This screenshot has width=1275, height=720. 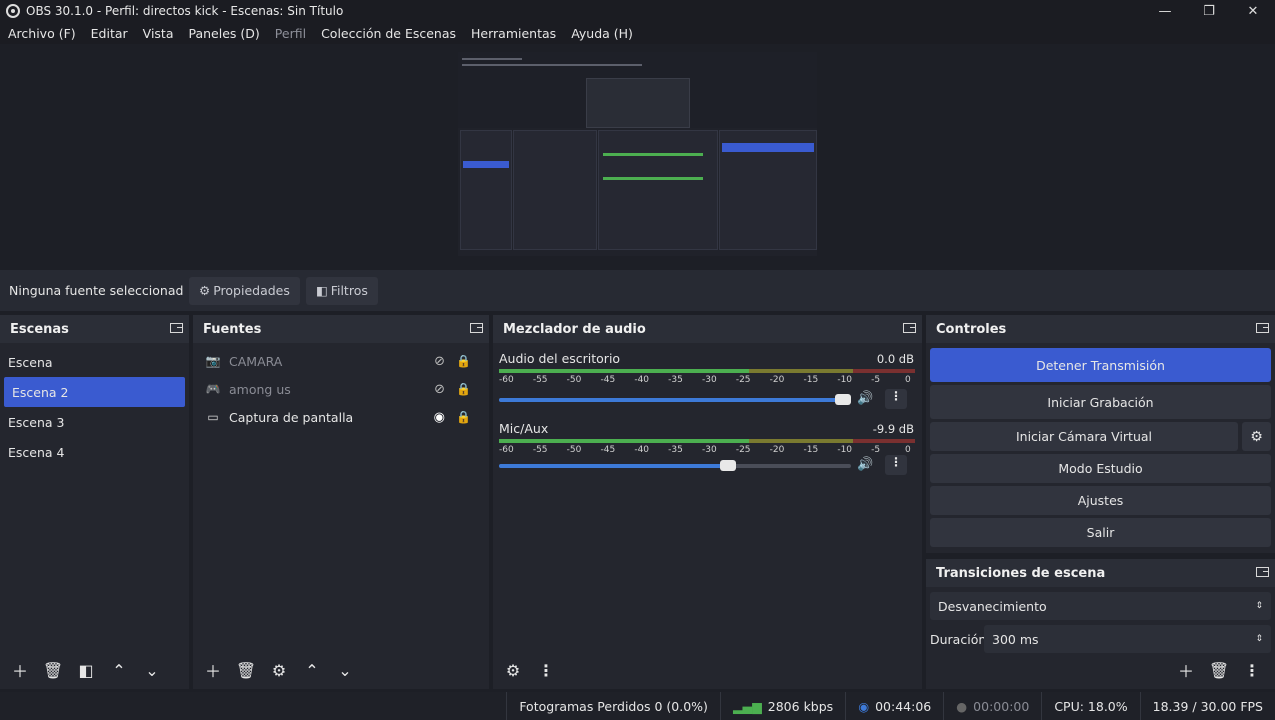 I want to click on duration-spinbox: 300 ms ⇕, so click(x=1127, y=639).